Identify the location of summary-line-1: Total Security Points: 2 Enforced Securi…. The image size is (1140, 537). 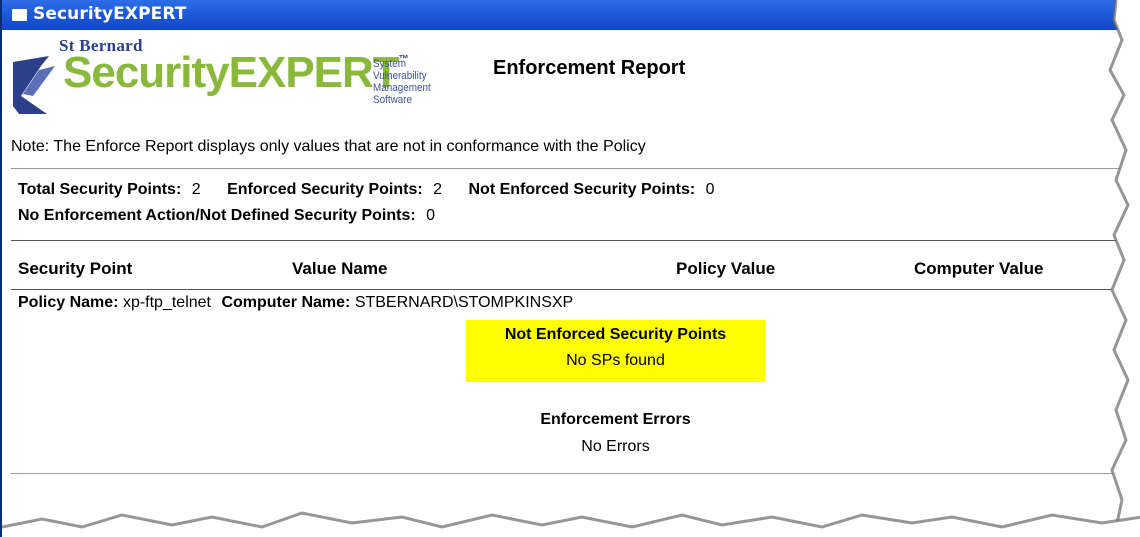
(366, 190).